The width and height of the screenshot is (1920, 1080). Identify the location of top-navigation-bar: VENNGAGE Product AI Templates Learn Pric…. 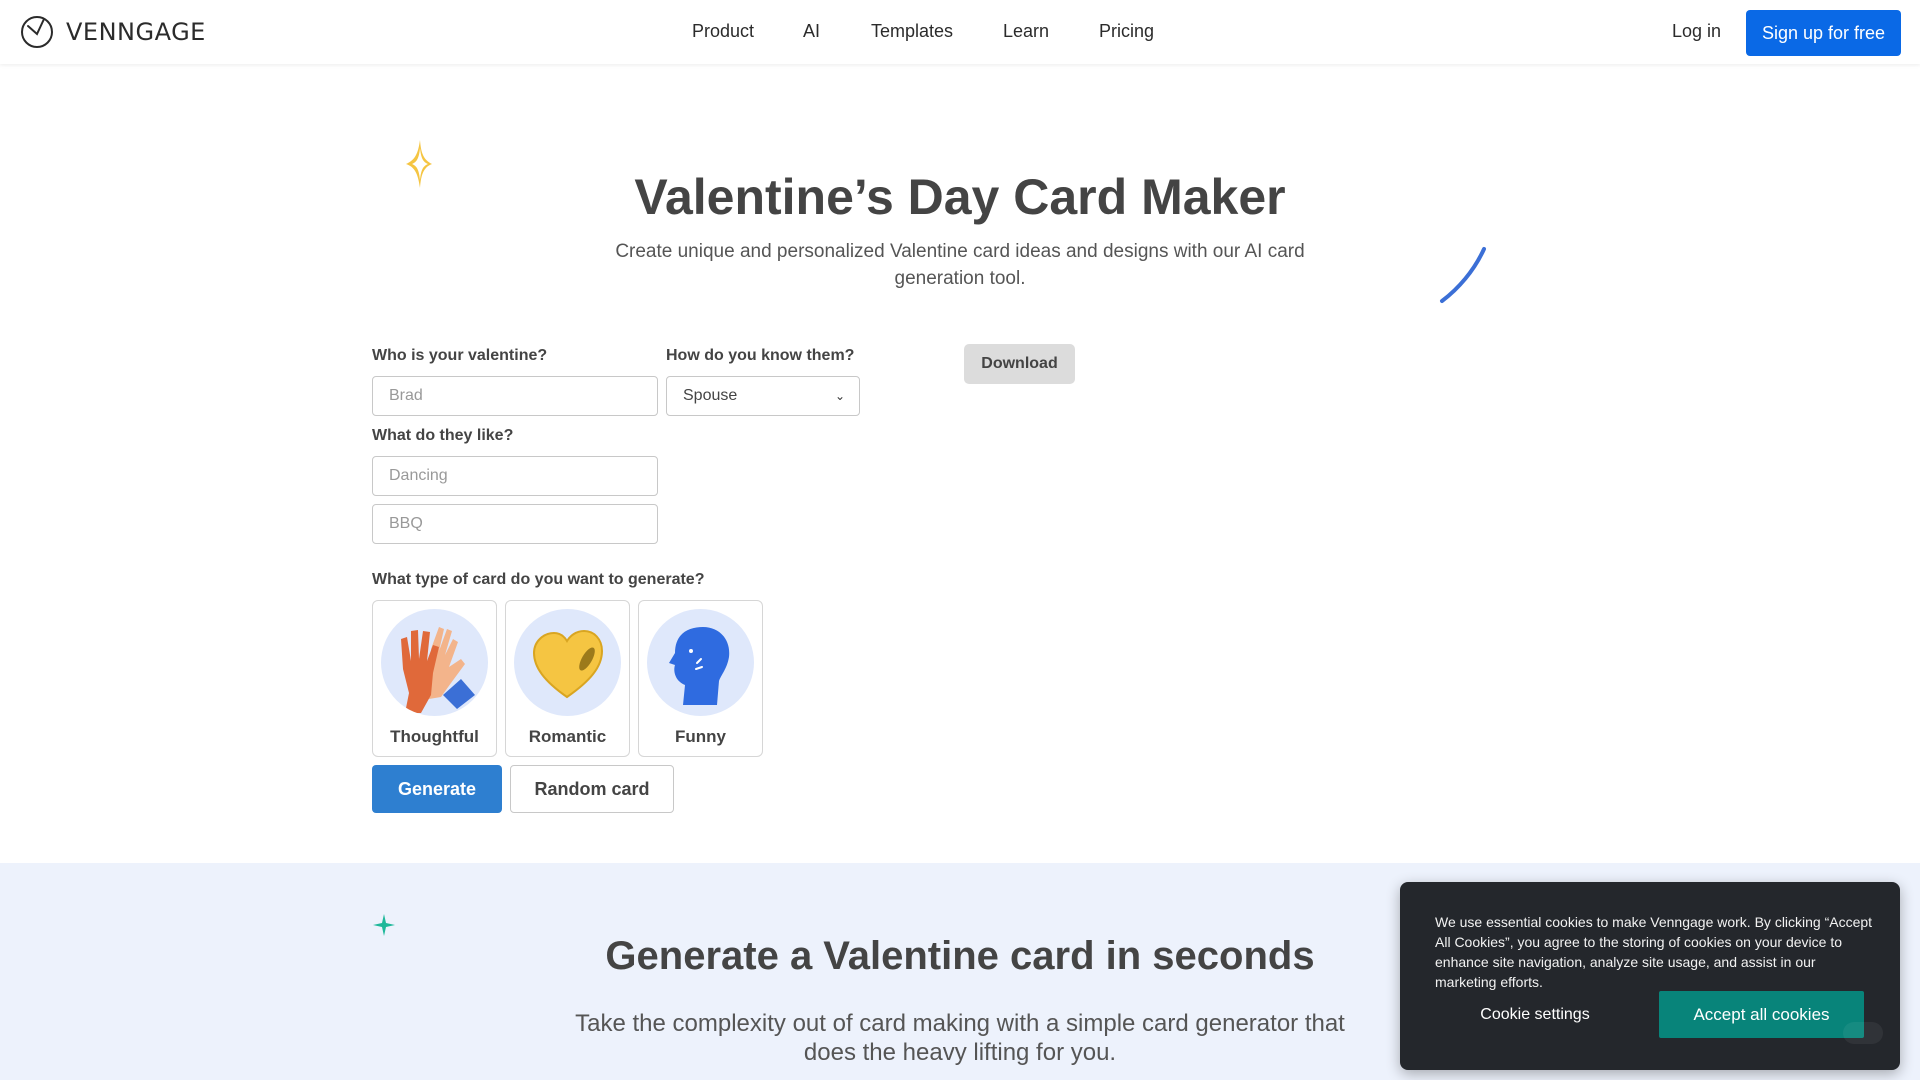
(960, 32).